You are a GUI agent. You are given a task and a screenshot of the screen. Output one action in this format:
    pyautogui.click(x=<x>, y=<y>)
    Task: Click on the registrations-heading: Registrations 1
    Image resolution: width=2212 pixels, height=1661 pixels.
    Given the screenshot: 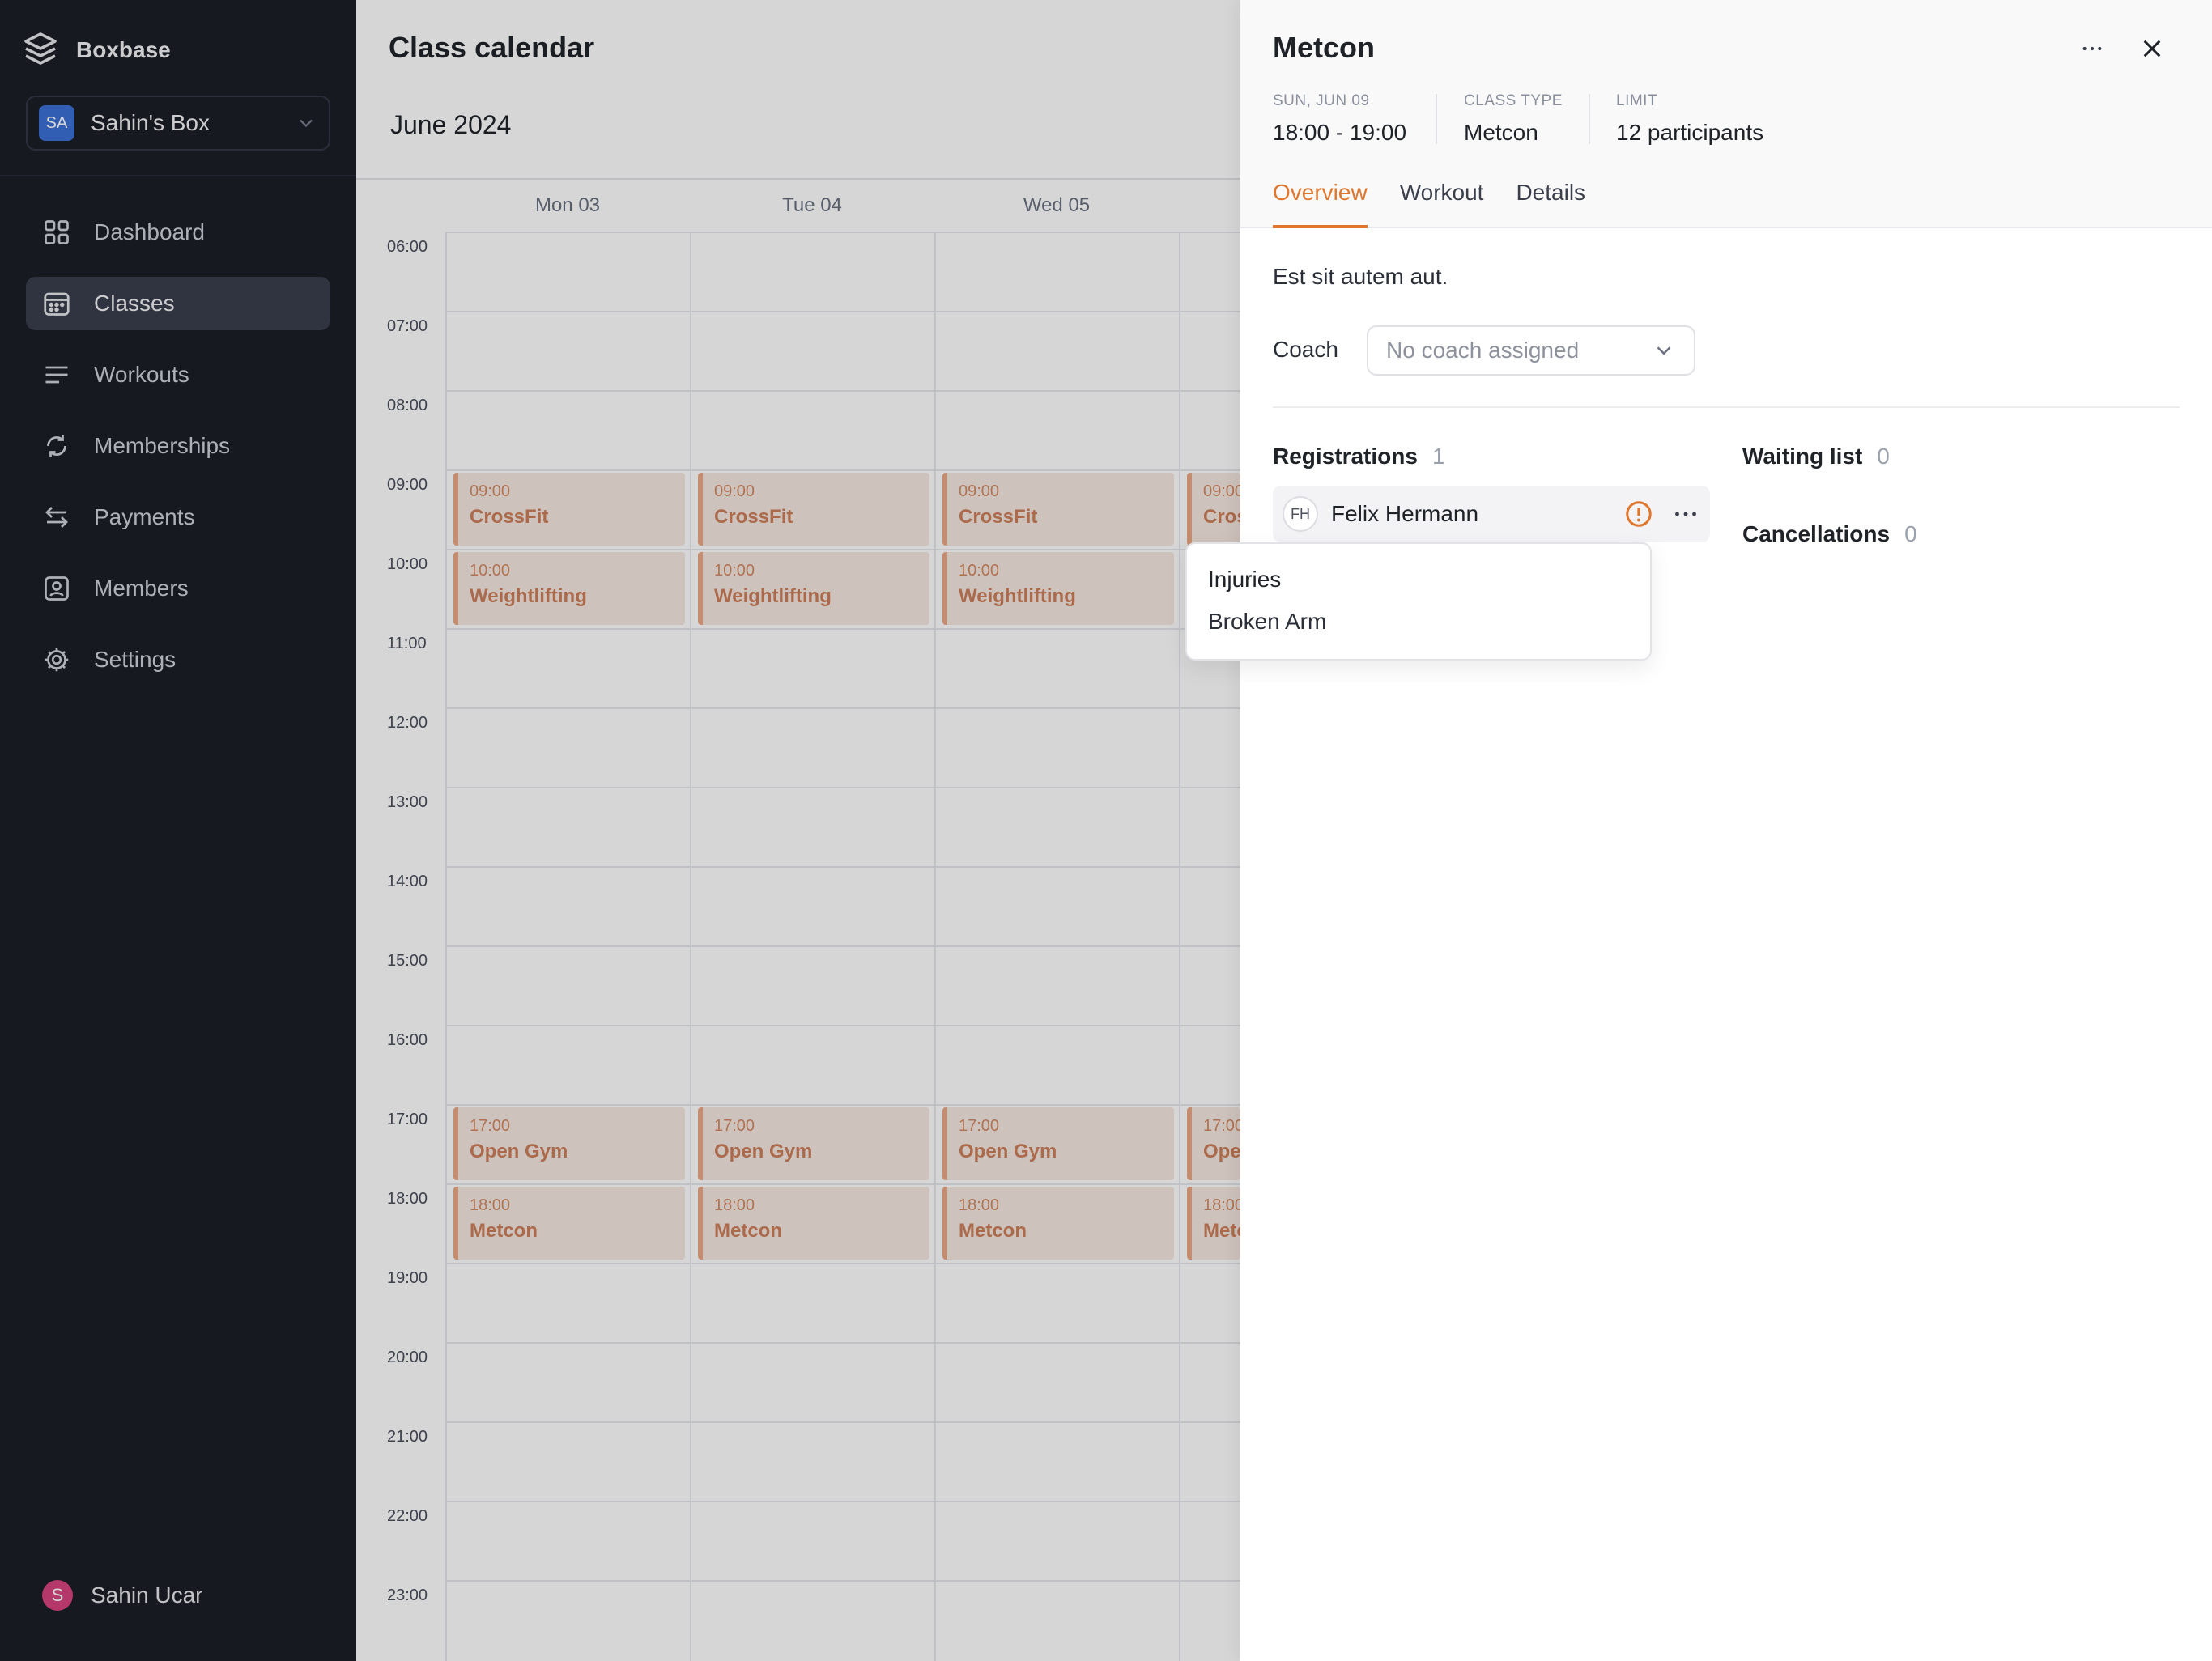 What is the action you would take?
    pyautogui.click(x=1359, y=457)
    